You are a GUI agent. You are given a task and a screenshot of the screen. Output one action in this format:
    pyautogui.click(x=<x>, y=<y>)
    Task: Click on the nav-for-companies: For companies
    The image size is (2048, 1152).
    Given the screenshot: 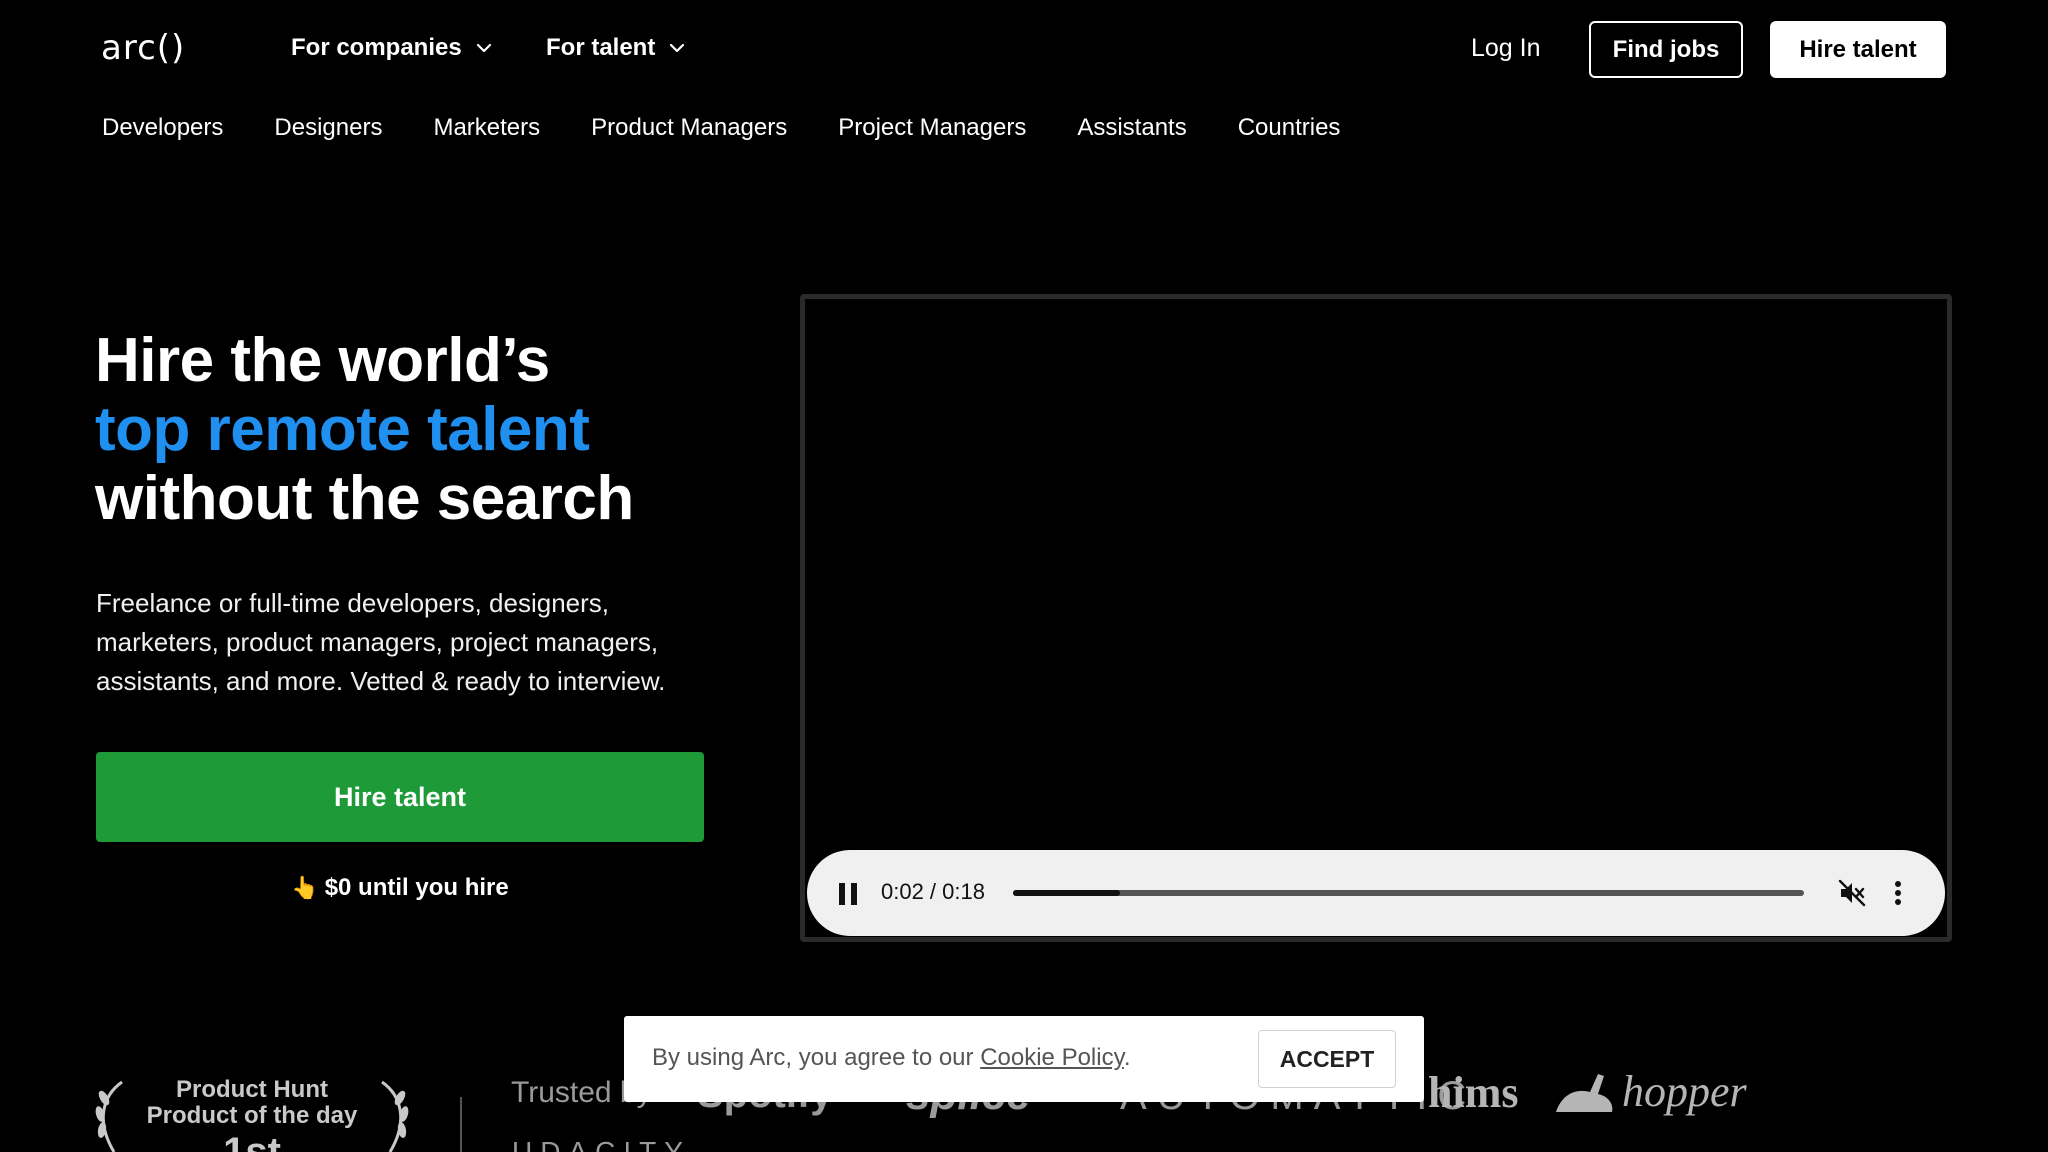 What is the action you would take?
    pyautogui.click(x=392, y=48)
    